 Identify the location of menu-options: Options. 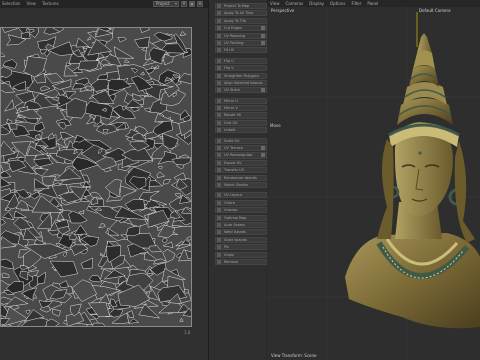
(337, 3).